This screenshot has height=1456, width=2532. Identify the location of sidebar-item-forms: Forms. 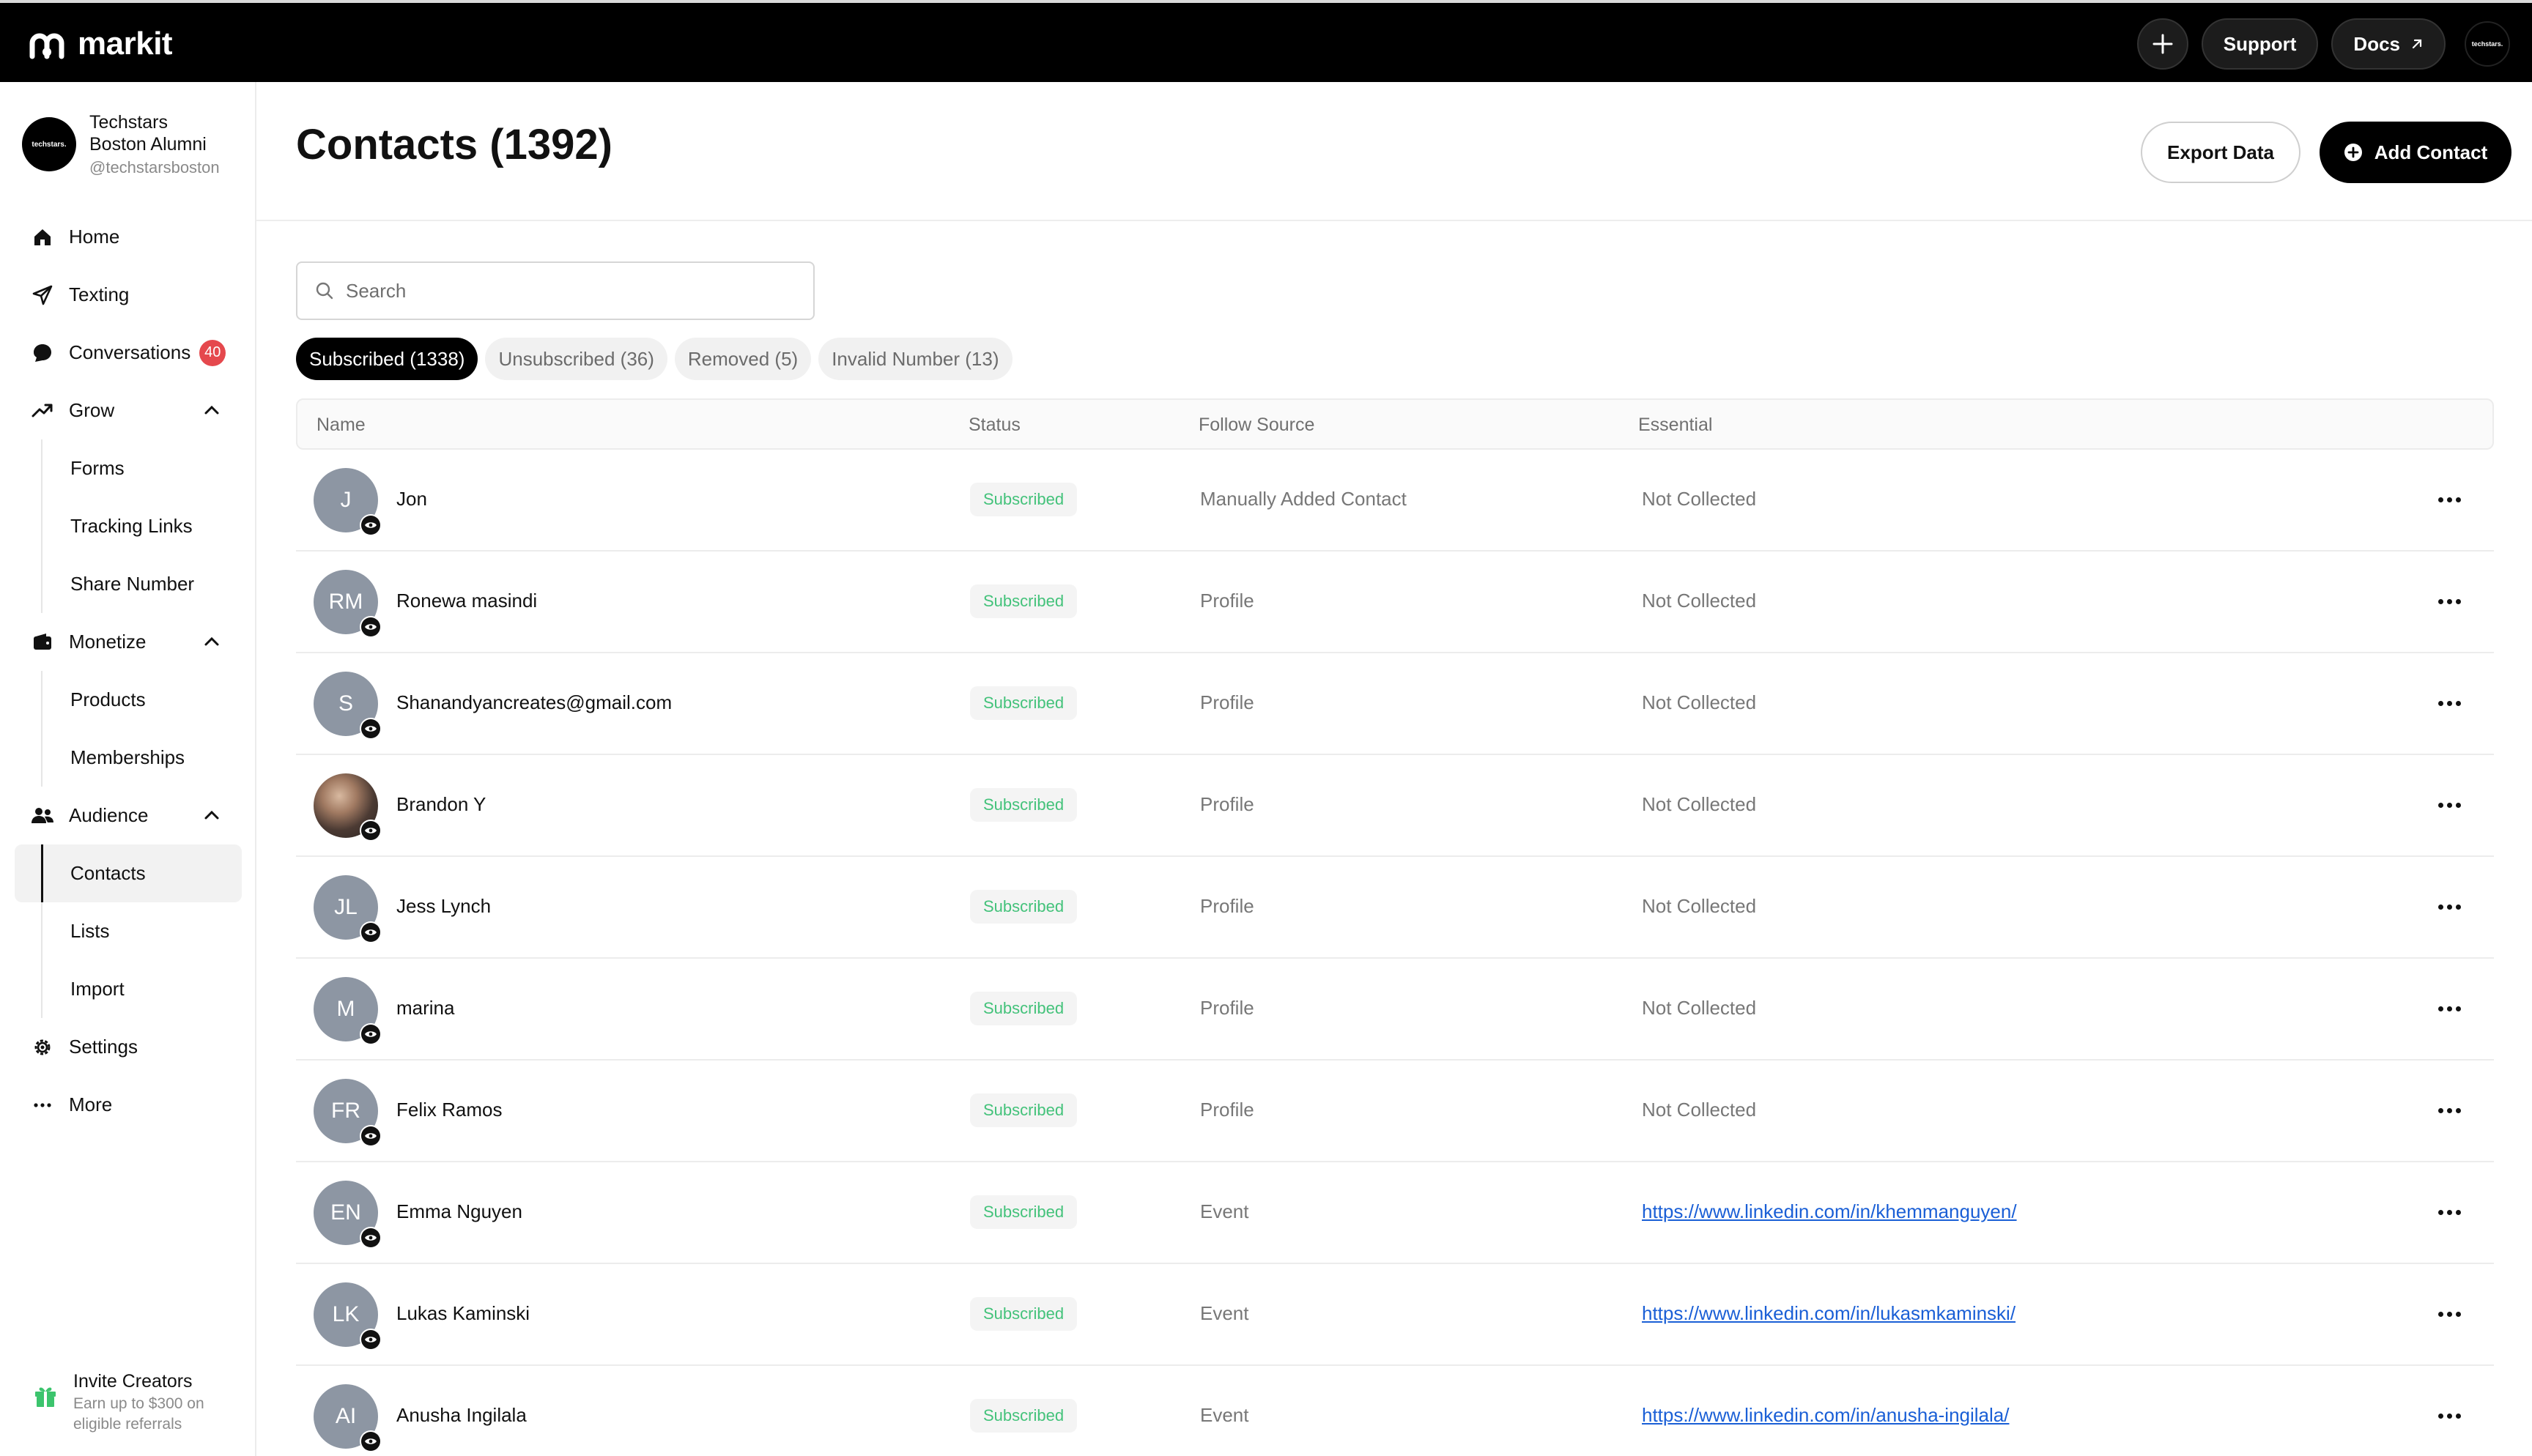
(128, 468).